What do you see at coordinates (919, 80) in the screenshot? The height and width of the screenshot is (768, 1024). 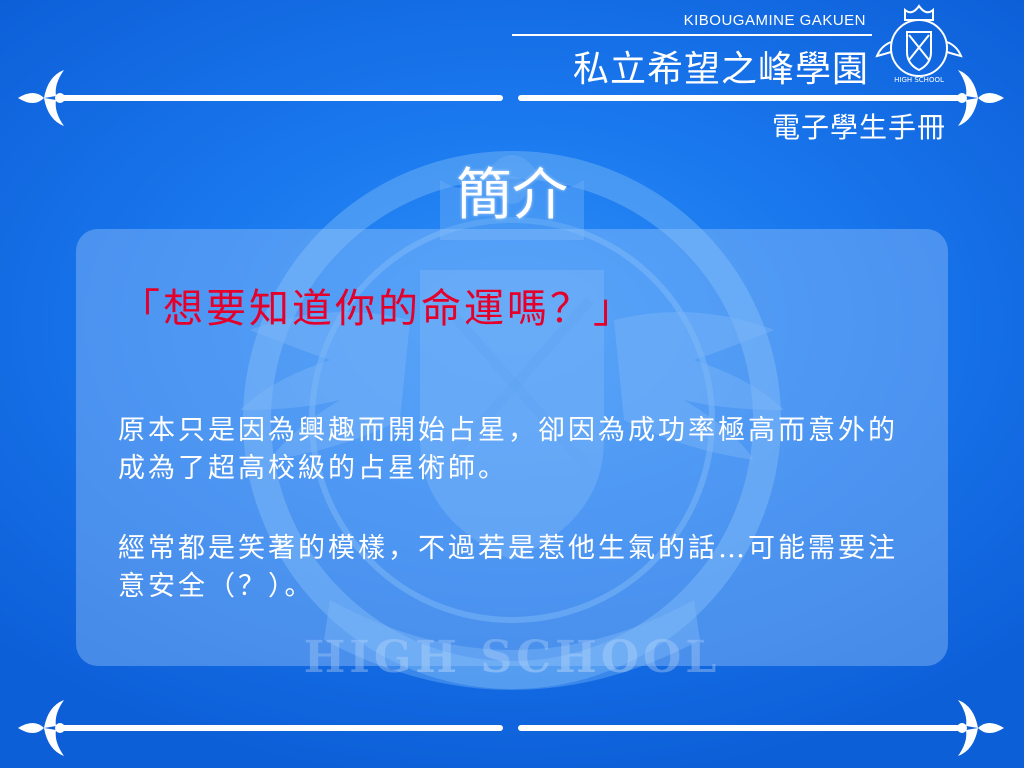 I see `crest-banner-text: HIGH SCHOOL` at bounding box center [919, 80].